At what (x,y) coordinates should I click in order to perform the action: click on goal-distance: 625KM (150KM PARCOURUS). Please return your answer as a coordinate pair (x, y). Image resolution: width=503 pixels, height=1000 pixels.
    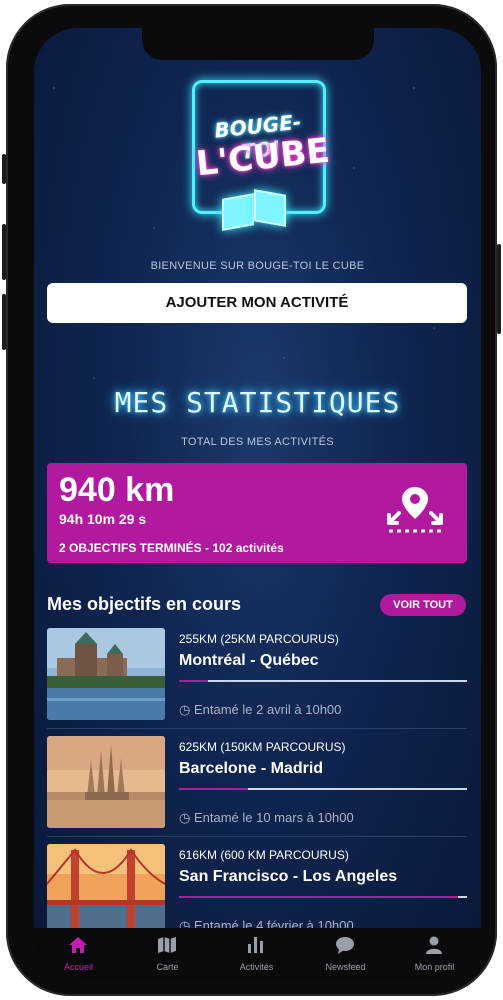
    Looking at the image, I should click on (262, 747).